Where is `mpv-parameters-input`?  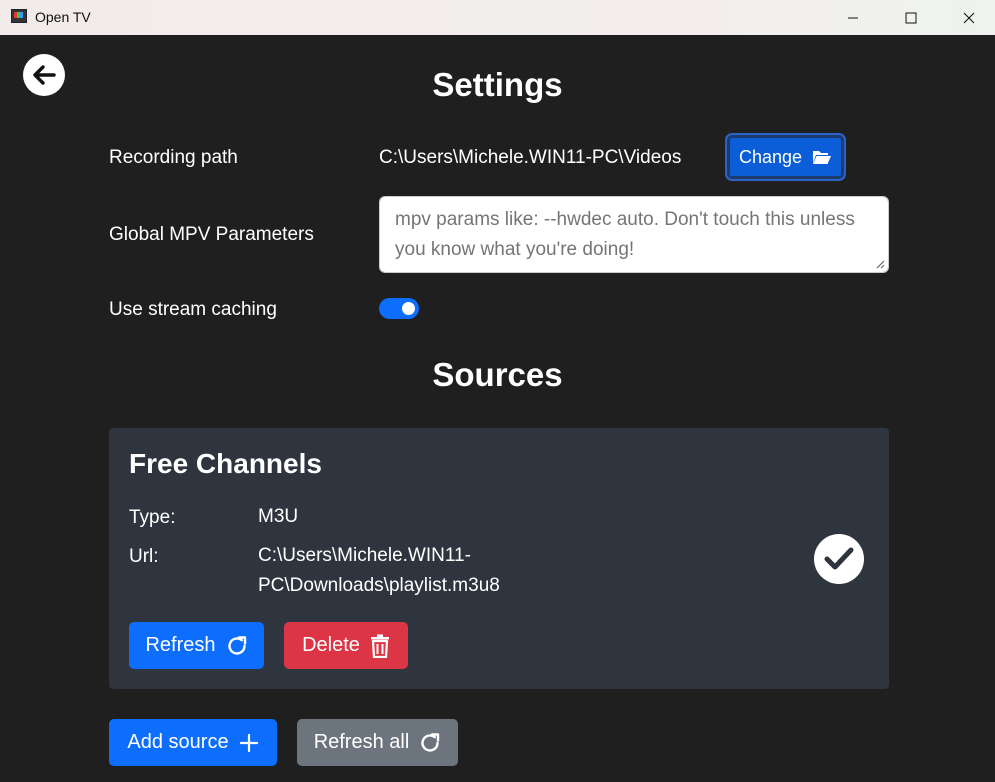 mpv-parameters-input is located at coordinates (634, 234).